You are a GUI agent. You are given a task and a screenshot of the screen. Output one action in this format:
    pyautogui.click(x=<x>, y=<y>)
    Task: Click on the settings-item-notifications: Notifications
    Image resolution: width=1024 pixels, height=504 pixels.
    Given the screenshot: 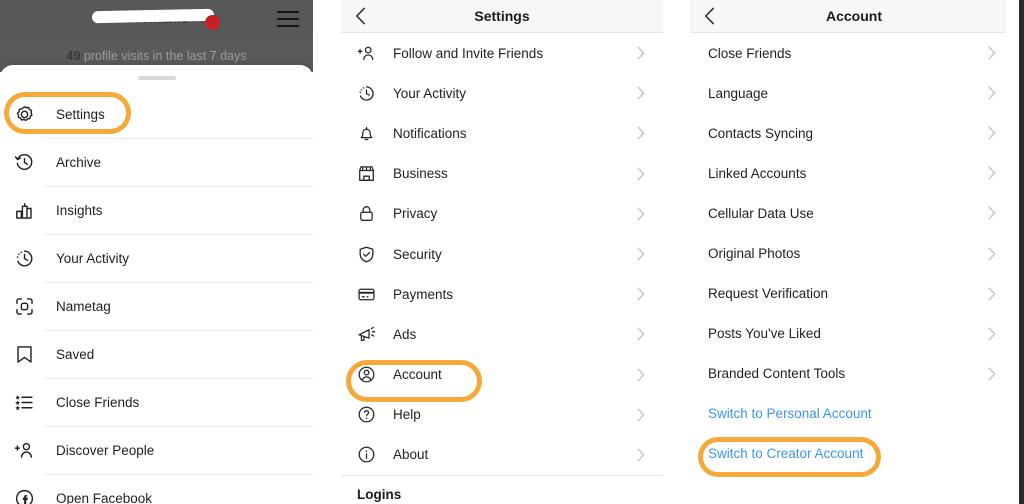 What is the action you would take?
    pyautogui.click(x=502, y=133)
    